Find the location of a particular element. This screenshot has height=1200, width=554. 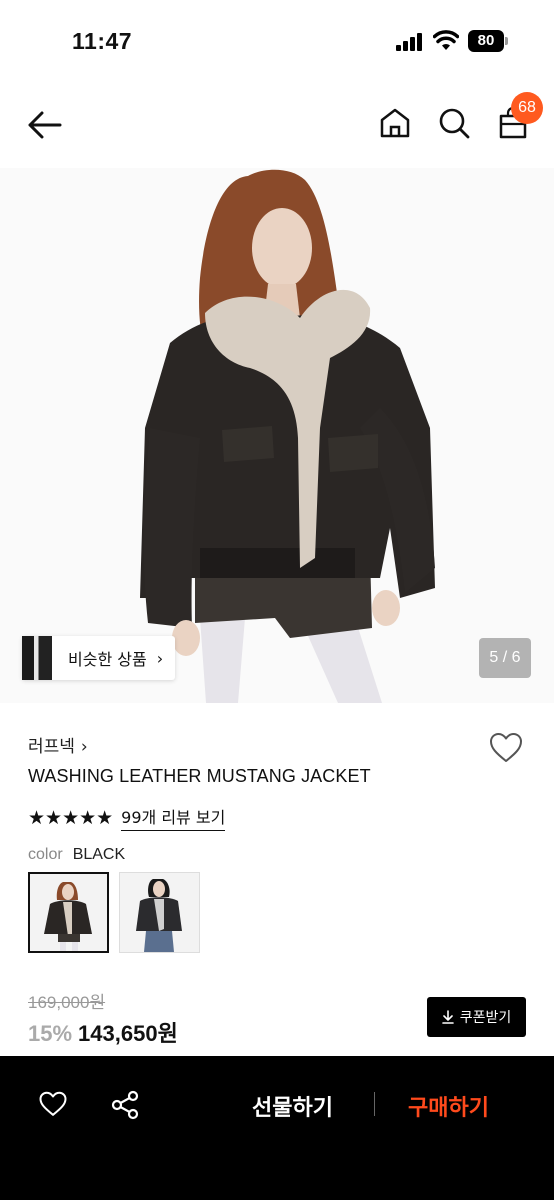

product-name: WASHING LEATHER MUSTANG JACKET is located at coordinates (199, 776).